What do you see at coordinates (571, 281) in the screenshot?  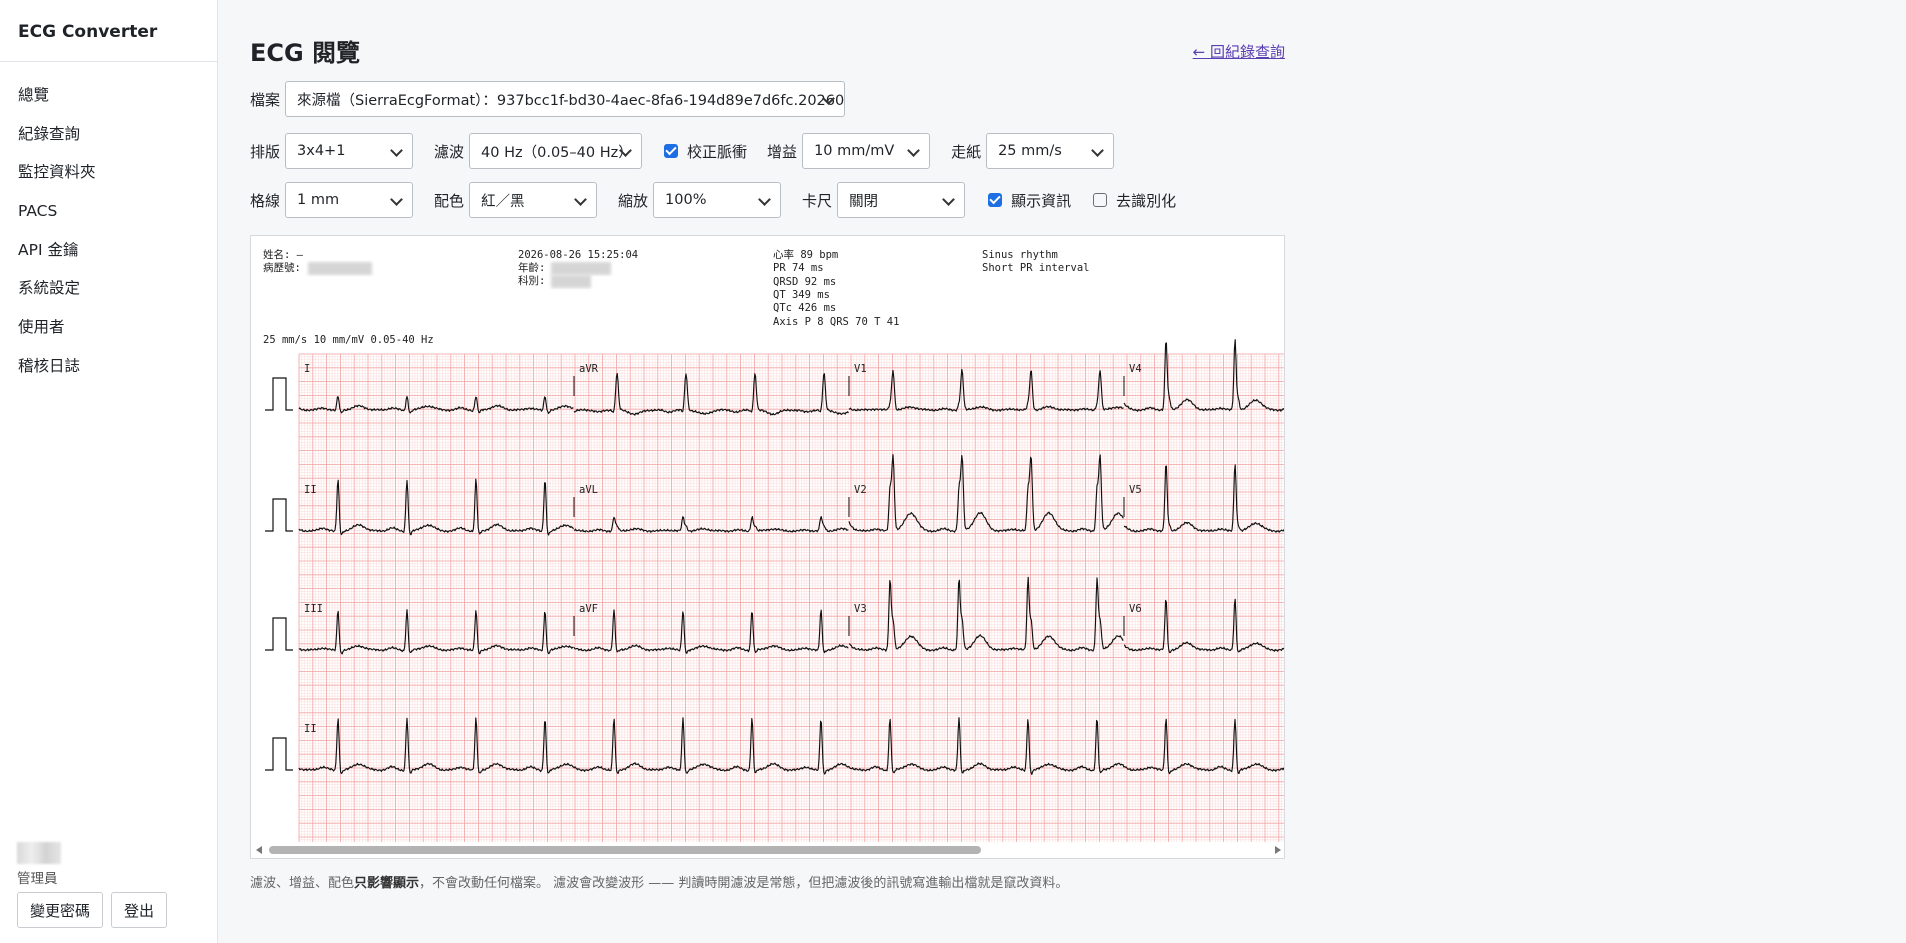 I see `department-redacted` at bounding box center [571, 281].